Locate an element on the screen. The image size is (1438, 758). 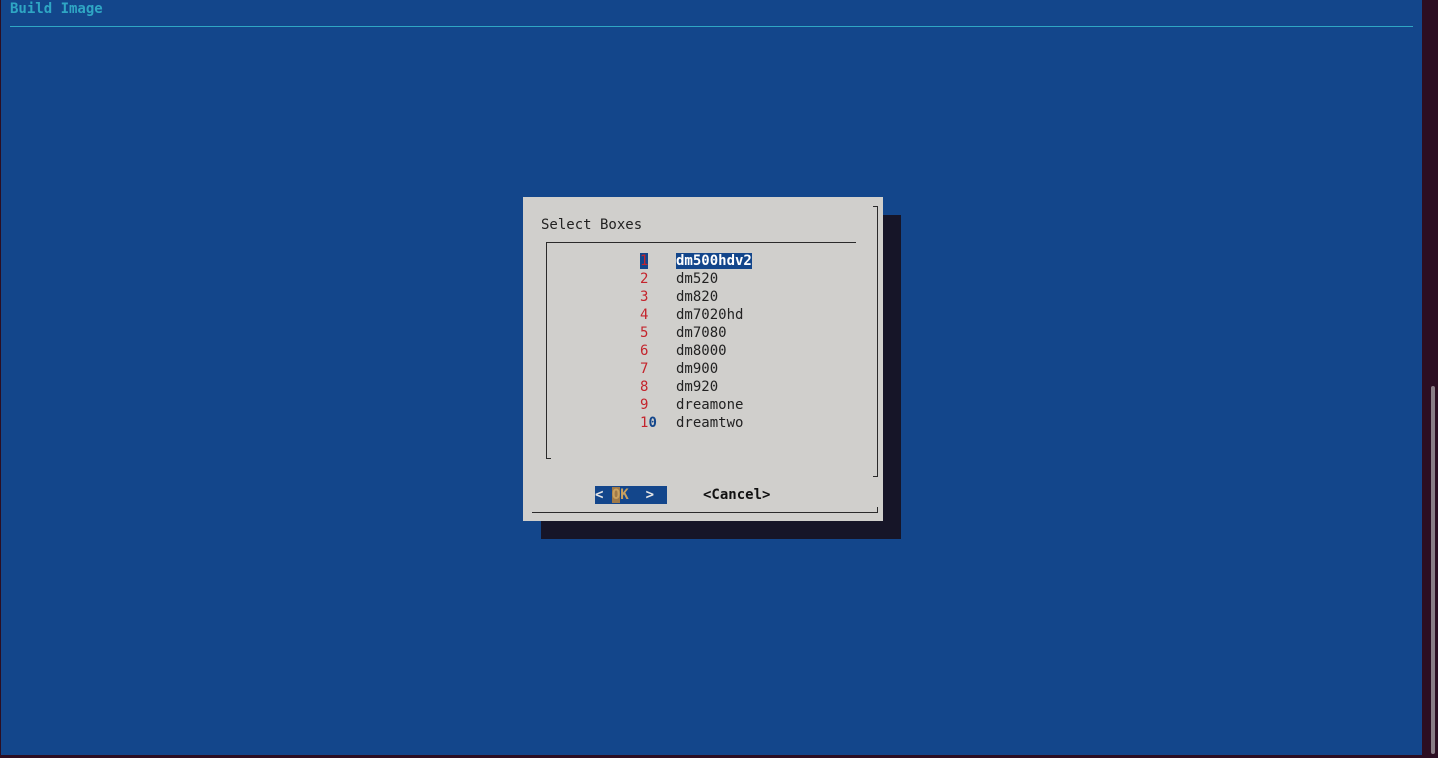
menu-item-dm7080: 5 dm7080 is located at coordinates (696, 333).